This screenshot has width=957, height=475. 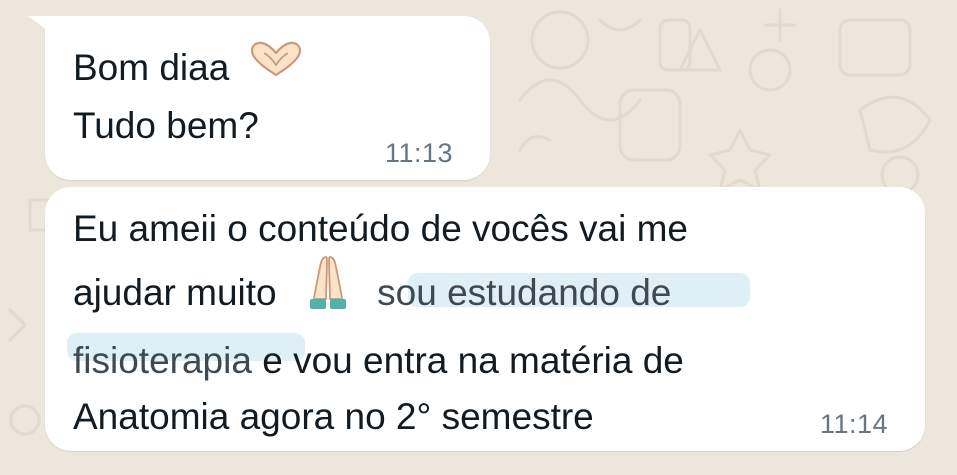 I want to click on bubble-tail, so click(x=42, y=28).